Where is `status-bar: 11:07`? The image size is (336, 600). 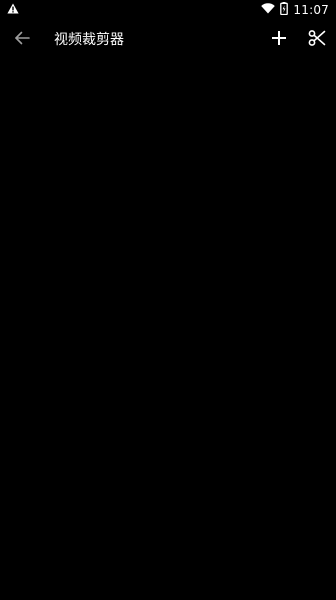
status-bar: 11:07 is located at coordinates (168, 10).